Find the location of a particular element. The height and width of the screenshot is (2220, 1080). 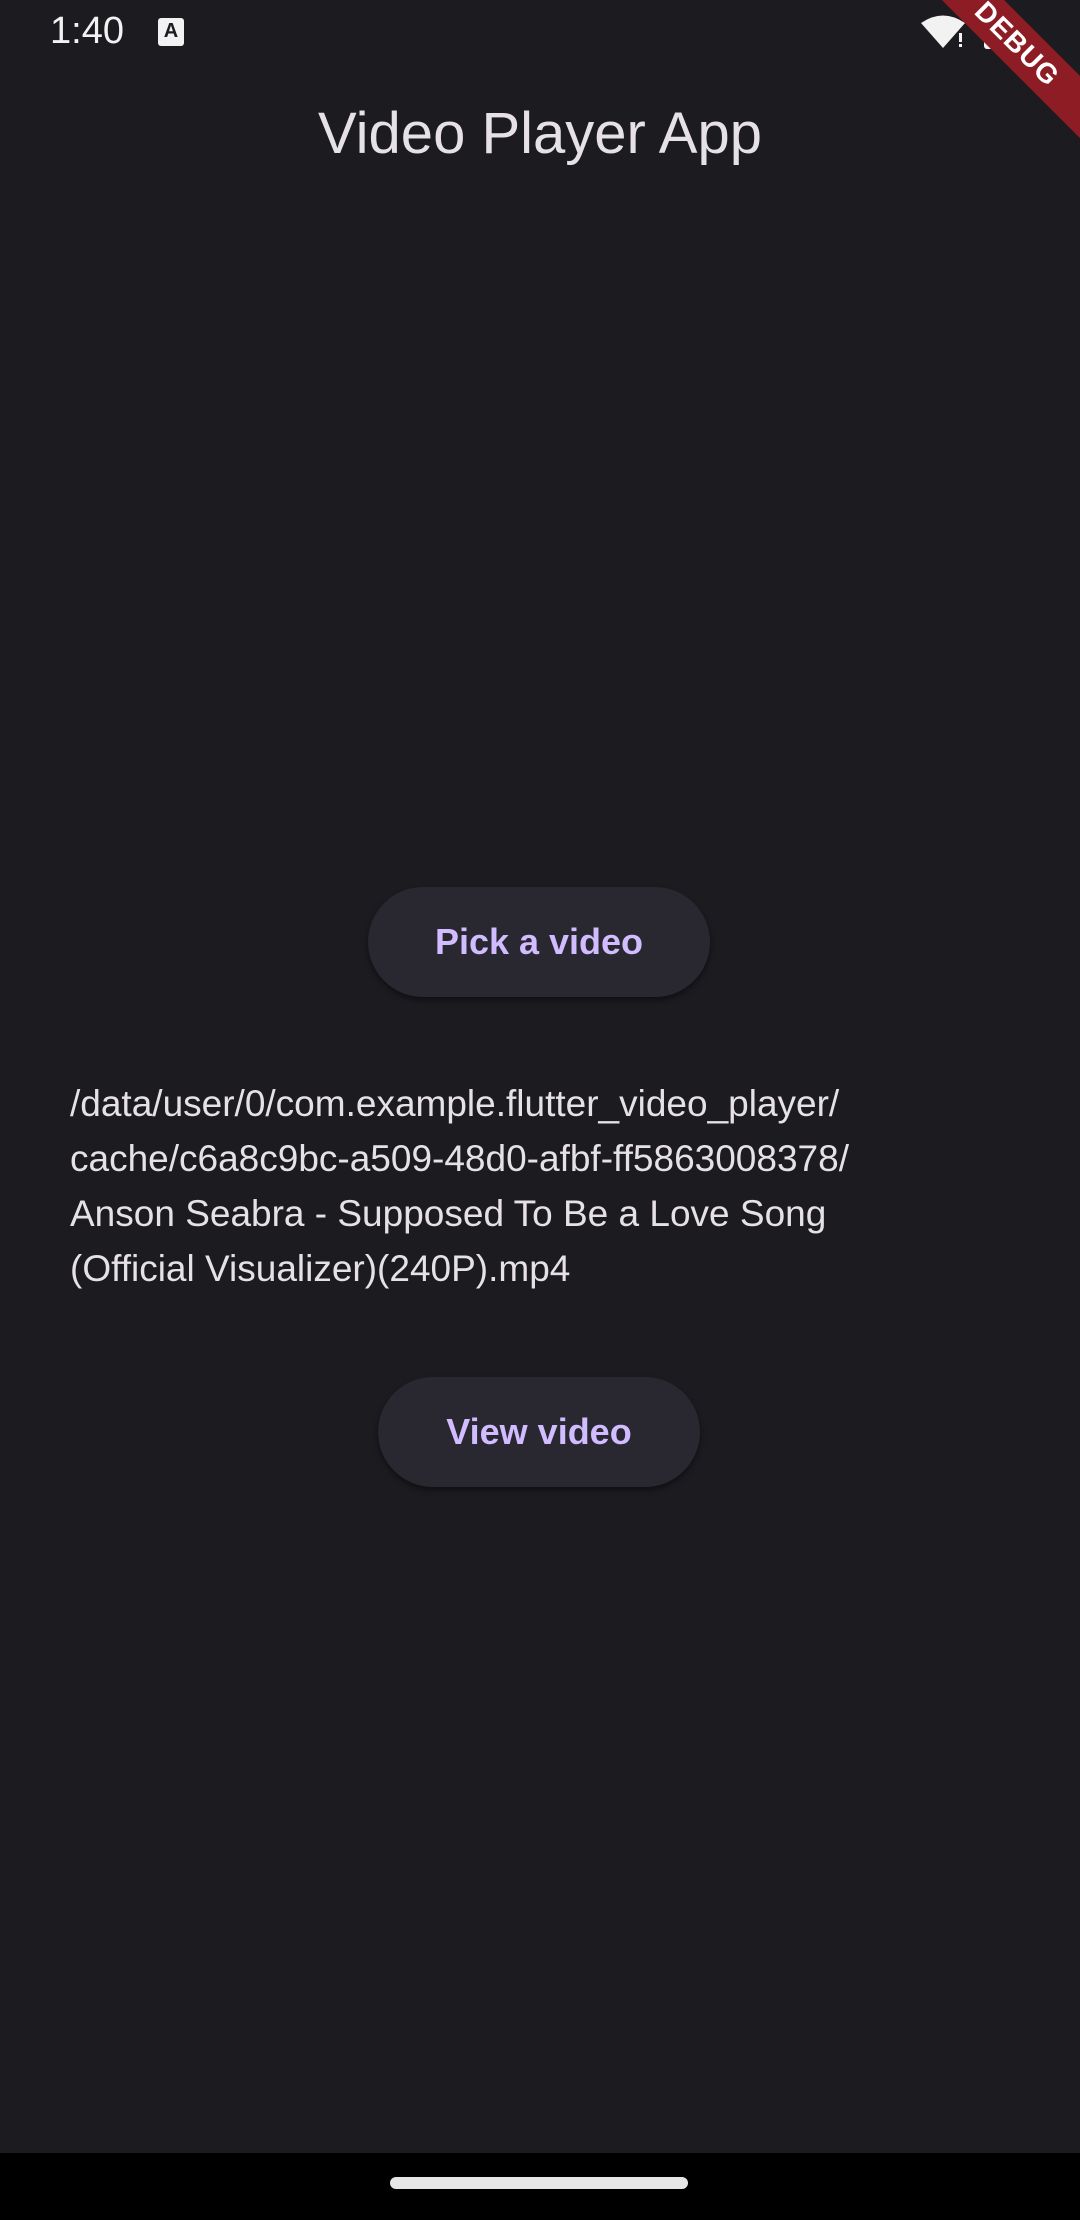

a-icon: A is located at coordinates (171, 32).